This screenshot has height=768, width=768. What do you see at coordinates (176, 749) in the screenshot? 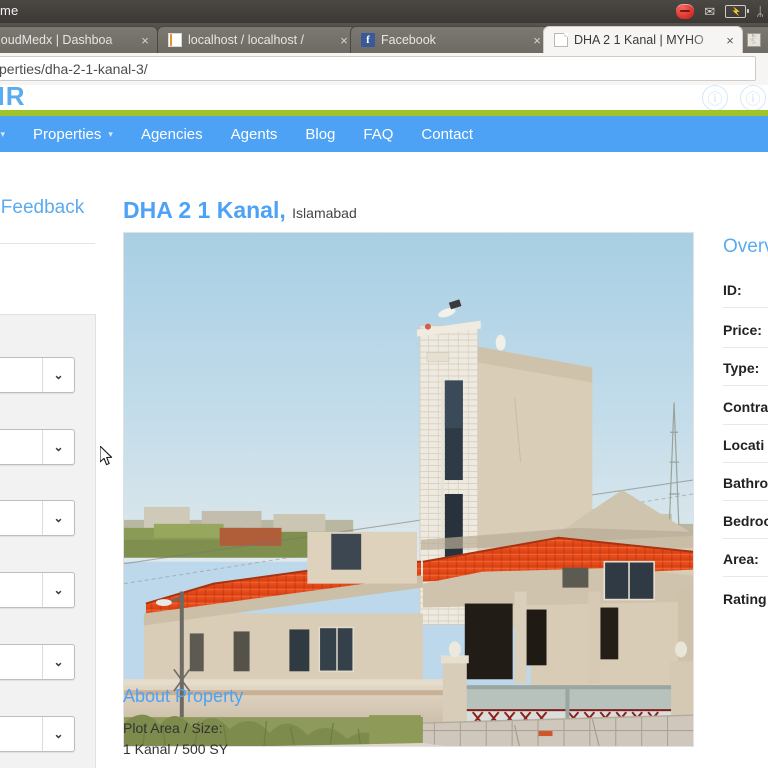
I see `about-property-line-2: 1 Kanal / 500 SY` at bounding box center [176, 749].